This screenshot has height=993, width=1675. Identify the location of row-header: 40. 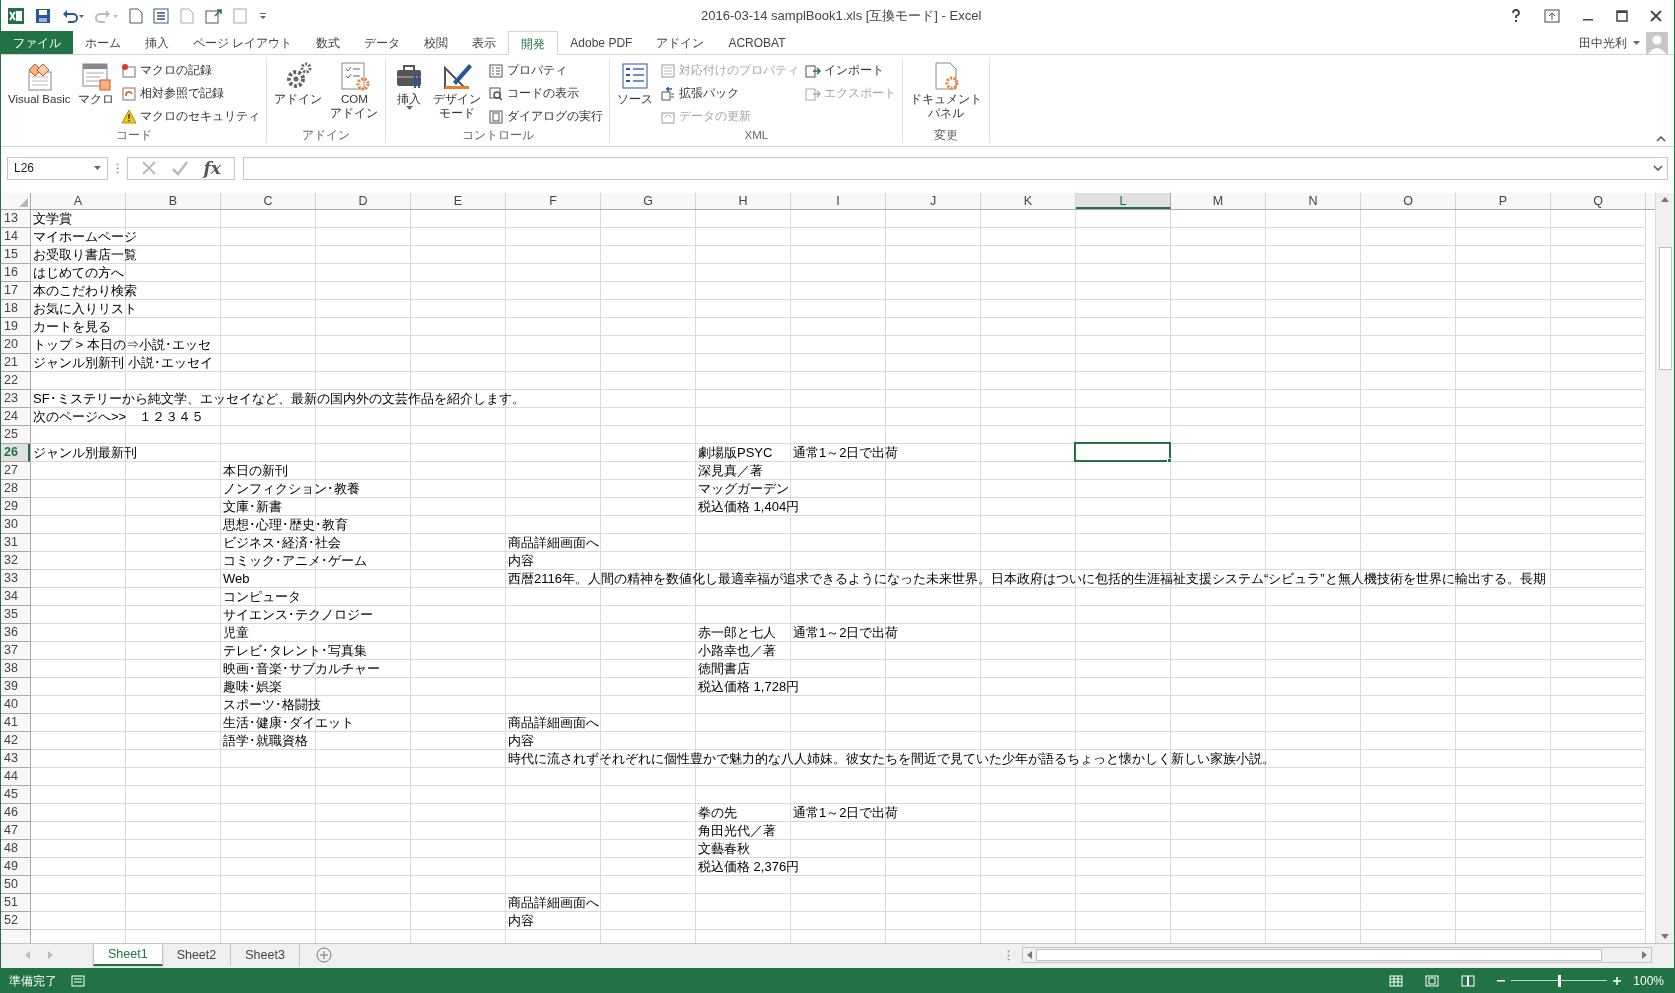
(15, 705).